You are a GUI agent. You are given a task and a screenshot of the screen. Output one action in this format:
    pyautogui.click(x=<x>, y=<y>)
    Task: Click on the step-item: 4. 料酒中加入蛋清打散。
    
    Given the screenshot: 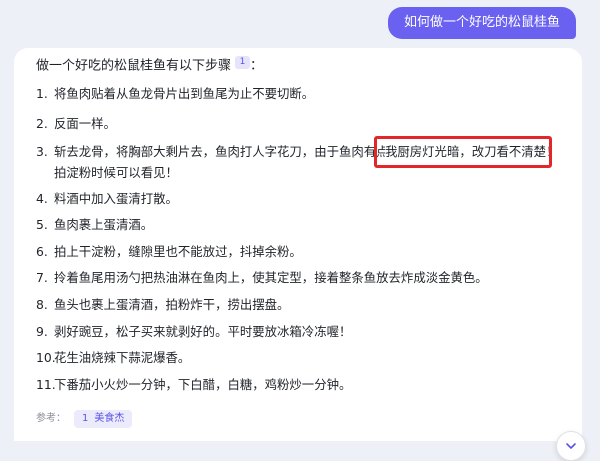 What is the action you would take?
    pyautogui.click(x=296, y=198)
    